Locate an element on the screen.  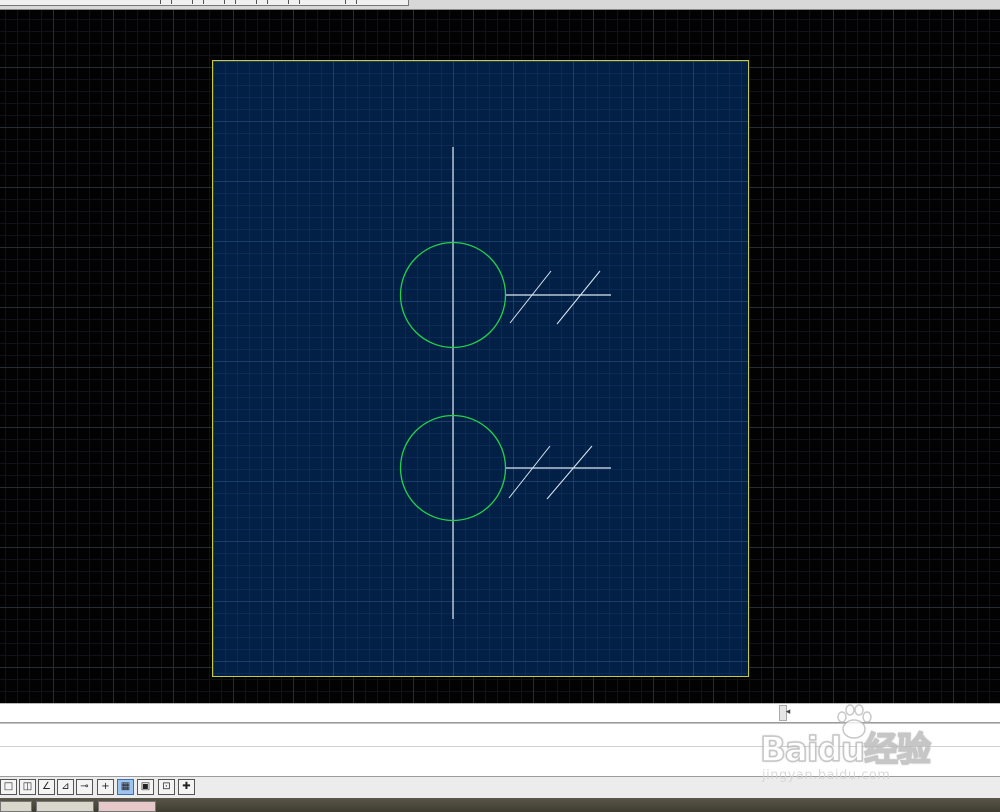
model-icon: ✚ is located at coordinates (186, 787).